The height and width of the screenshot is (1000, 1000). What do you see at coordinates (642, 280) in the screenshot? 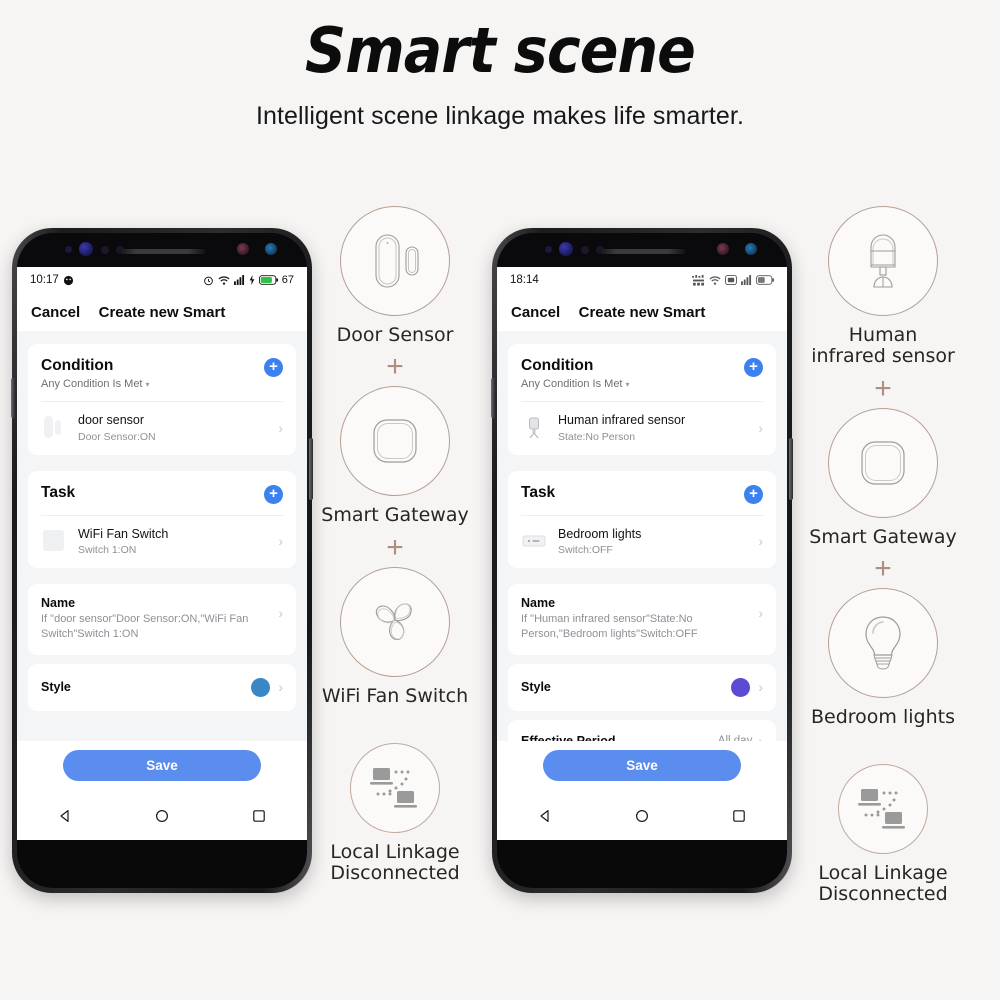
I see `status-bar: 18:14` at bounding box center [642, 280].